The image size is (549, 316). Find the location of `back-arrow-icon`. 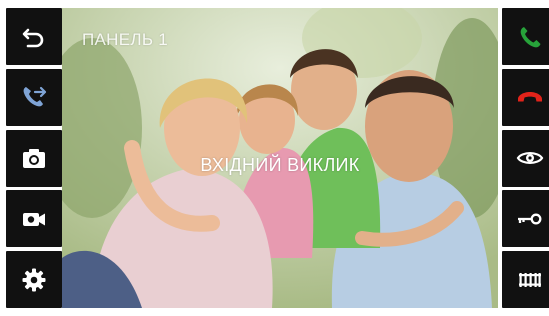

back-arrow-icon is located at coordinates (33, 37).